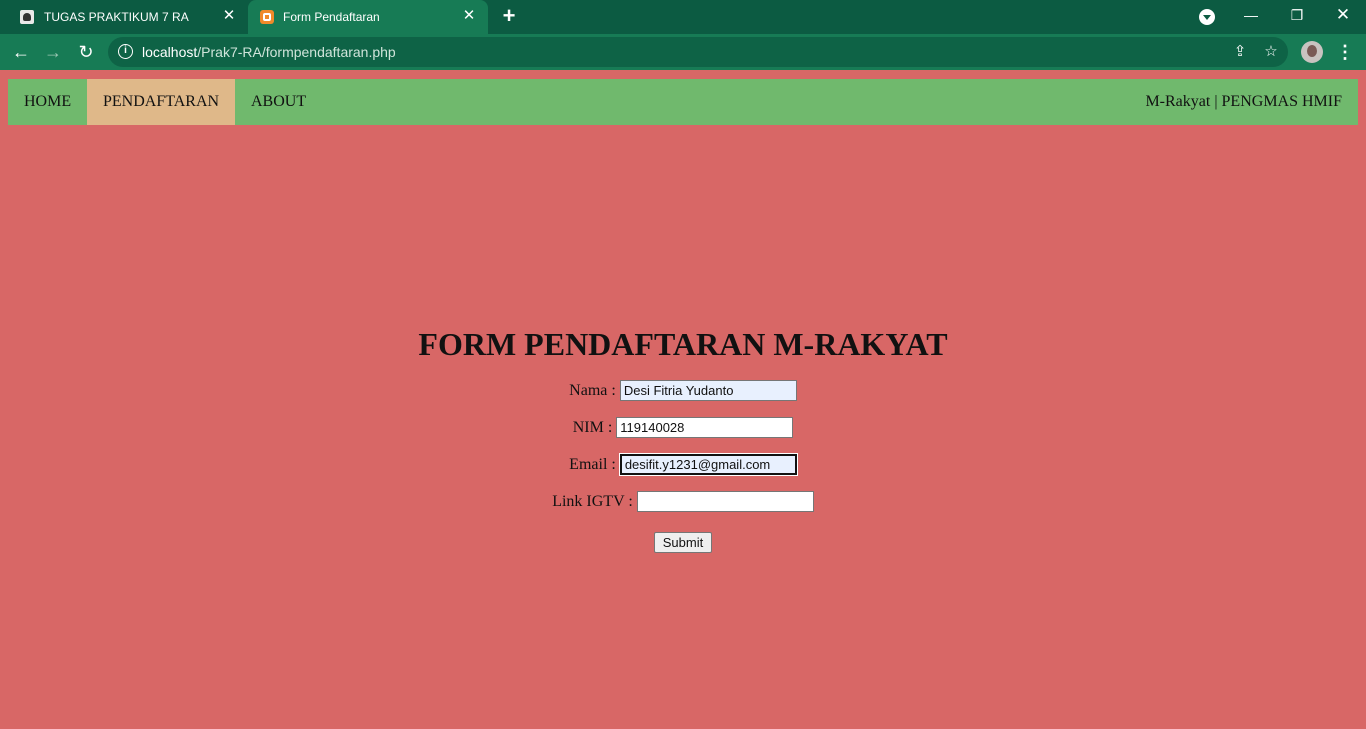 The image size is (1366, 729). I want to click on tab-search-icon, so click(1207, 17).